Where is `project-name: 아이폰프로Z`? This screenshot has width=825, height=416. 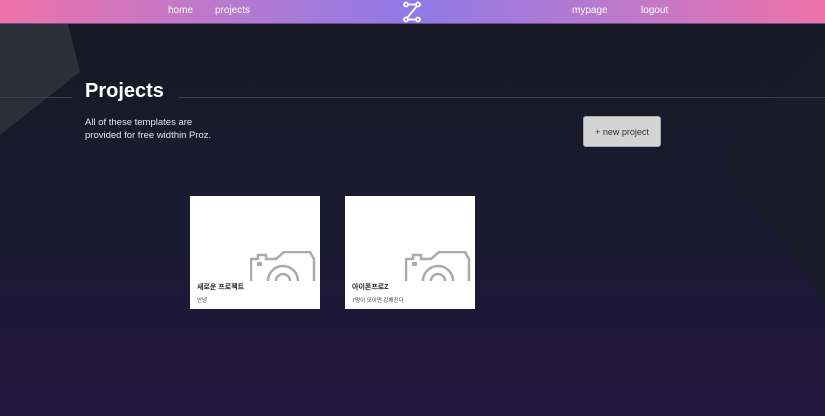 project-name: 아이폰프로Z is located at coordinates (370, 287).